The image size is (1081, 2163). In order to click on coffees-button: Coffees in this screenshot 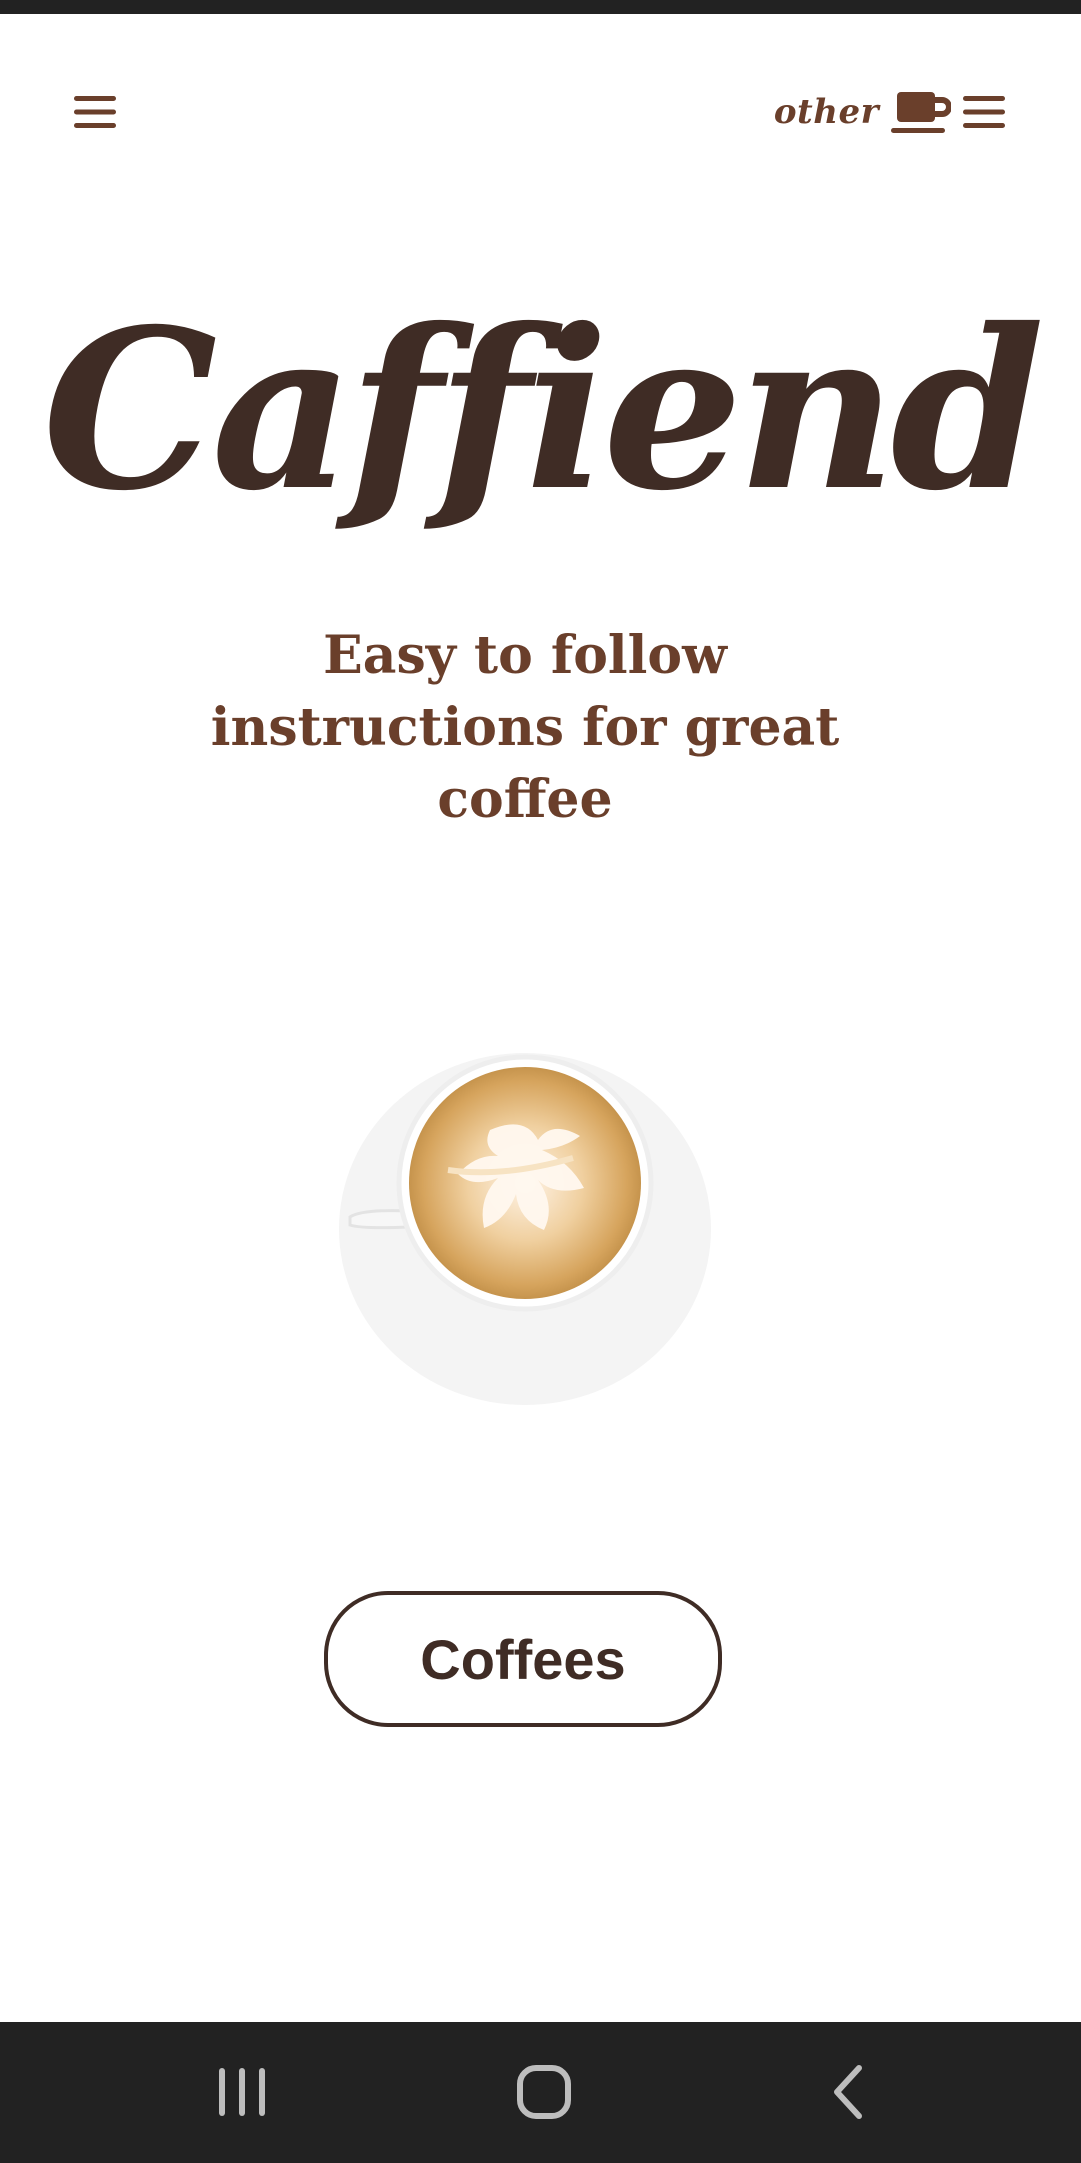, I will do `click(523, 1659)`.